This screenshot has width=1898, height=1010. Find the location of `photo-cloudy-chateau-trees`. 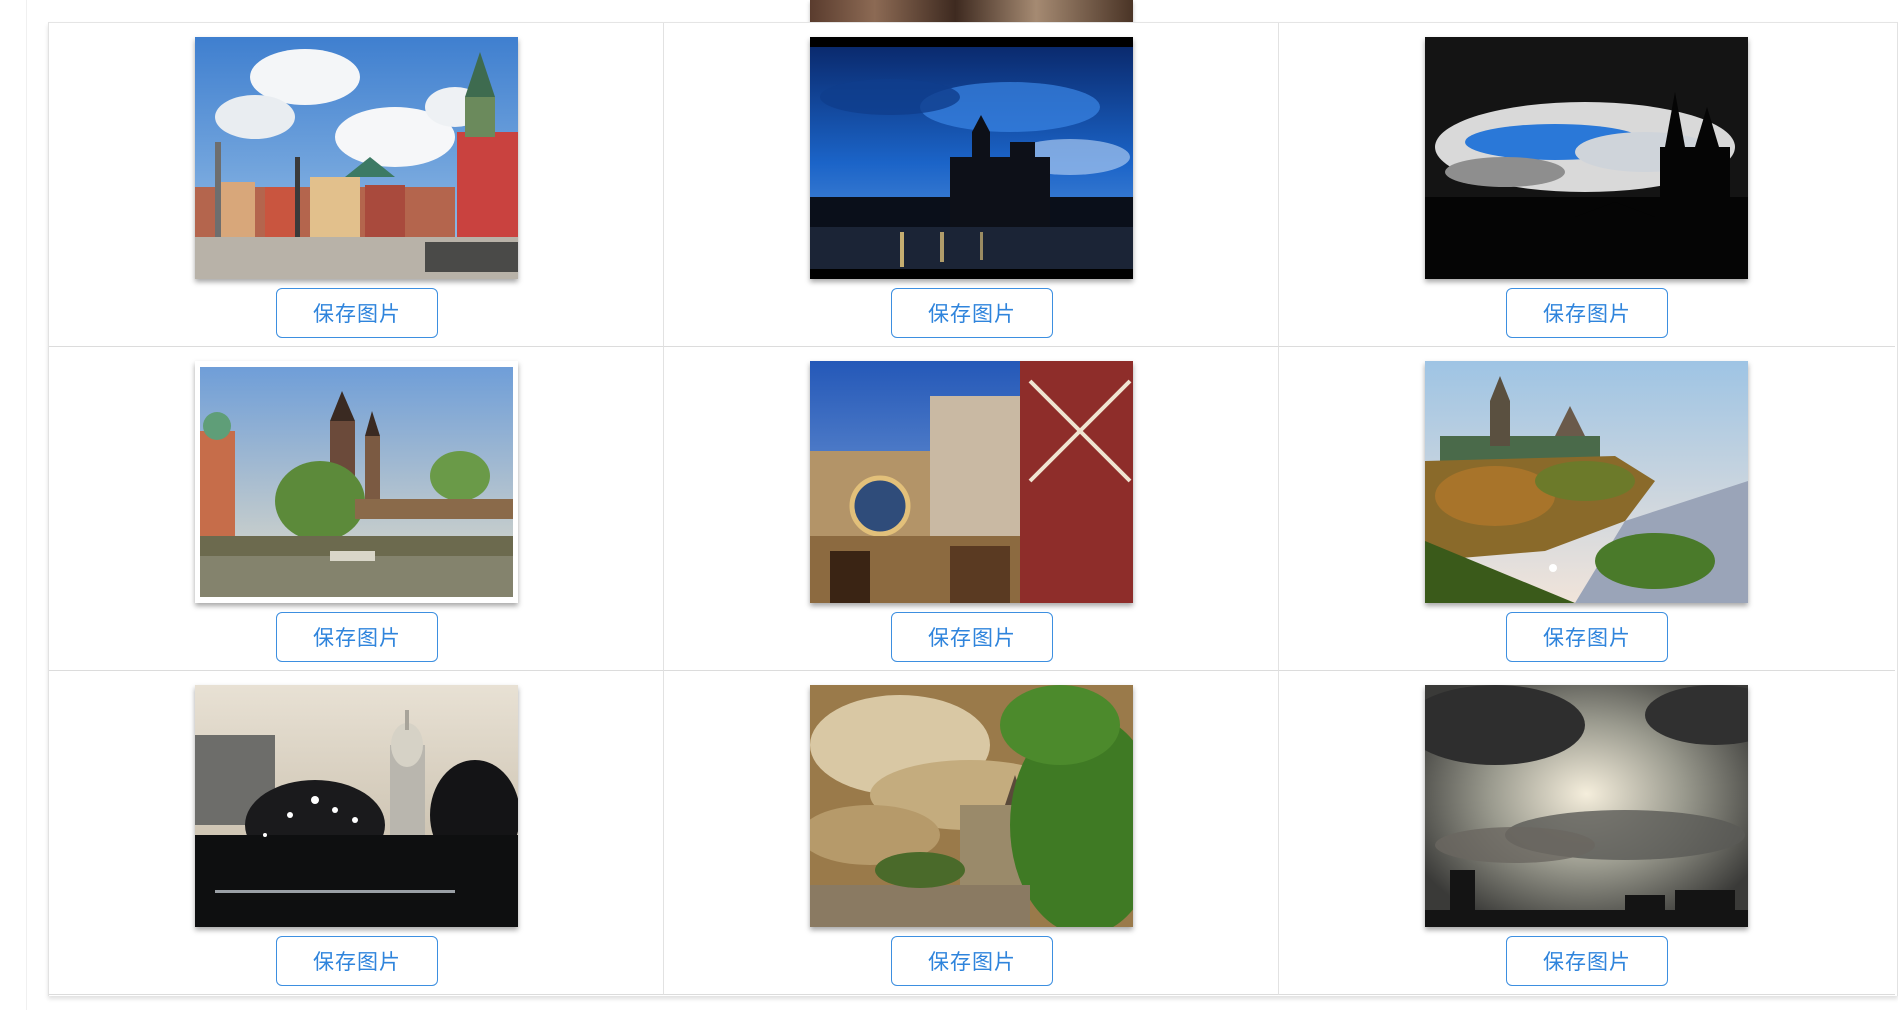

photo-cloudy-chateau-trees is located at coordinates (971, 806).